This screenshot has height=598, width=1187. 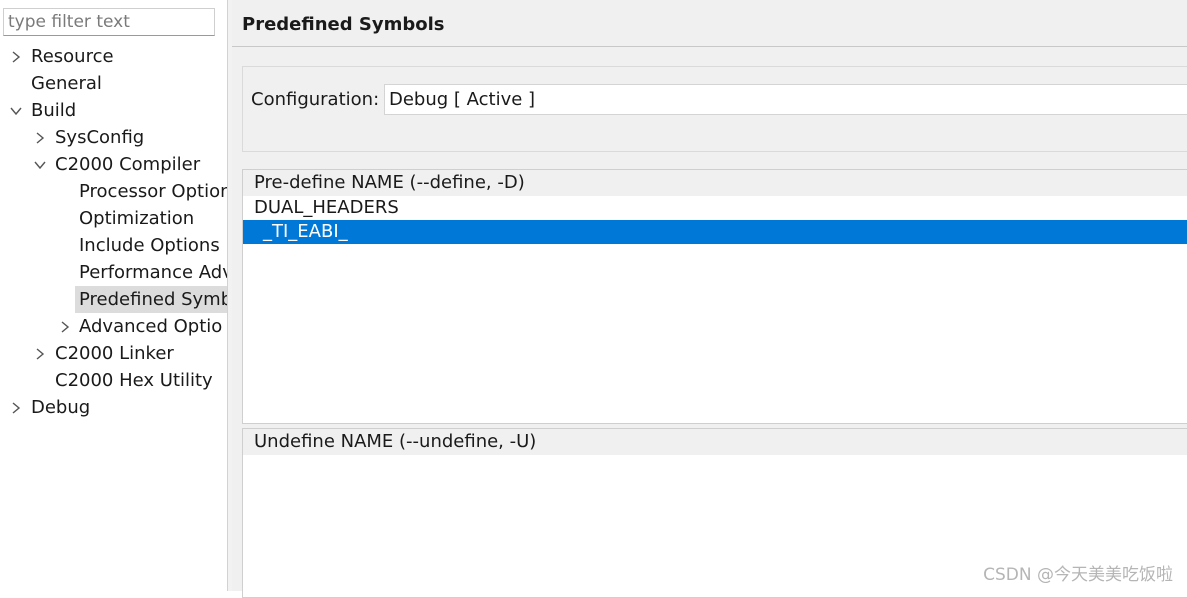 I want to click on tree-item: SysConfig, so click(x=113, y=137).